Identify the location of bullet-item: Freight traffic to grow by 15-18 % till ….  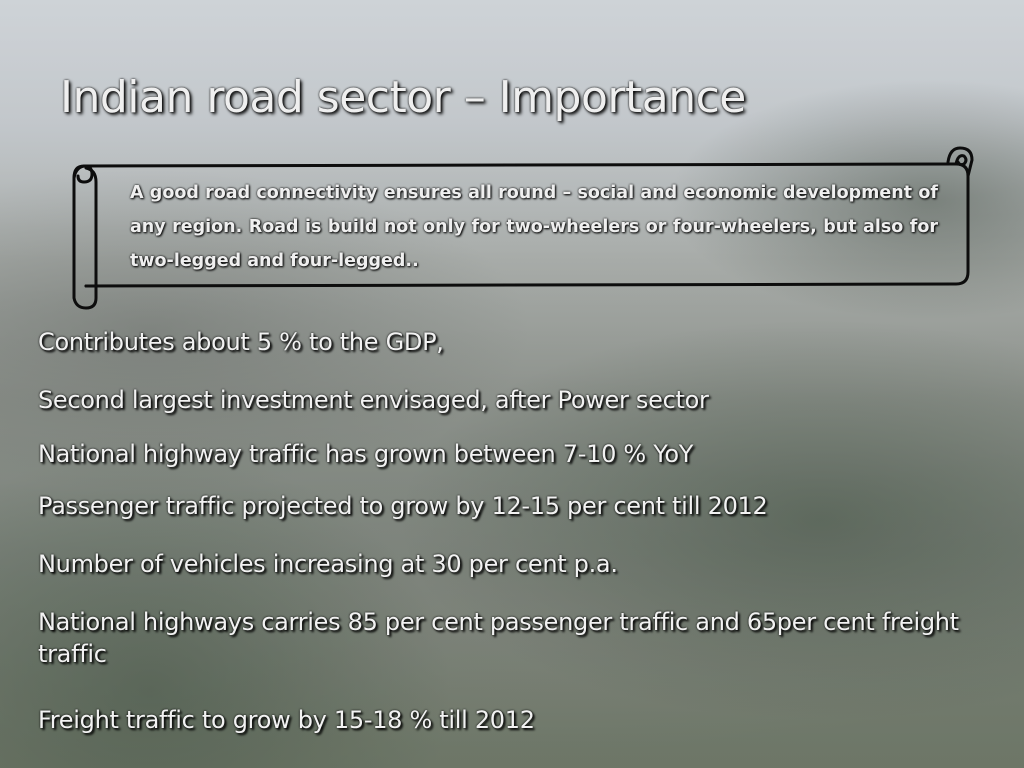
(286, 720).